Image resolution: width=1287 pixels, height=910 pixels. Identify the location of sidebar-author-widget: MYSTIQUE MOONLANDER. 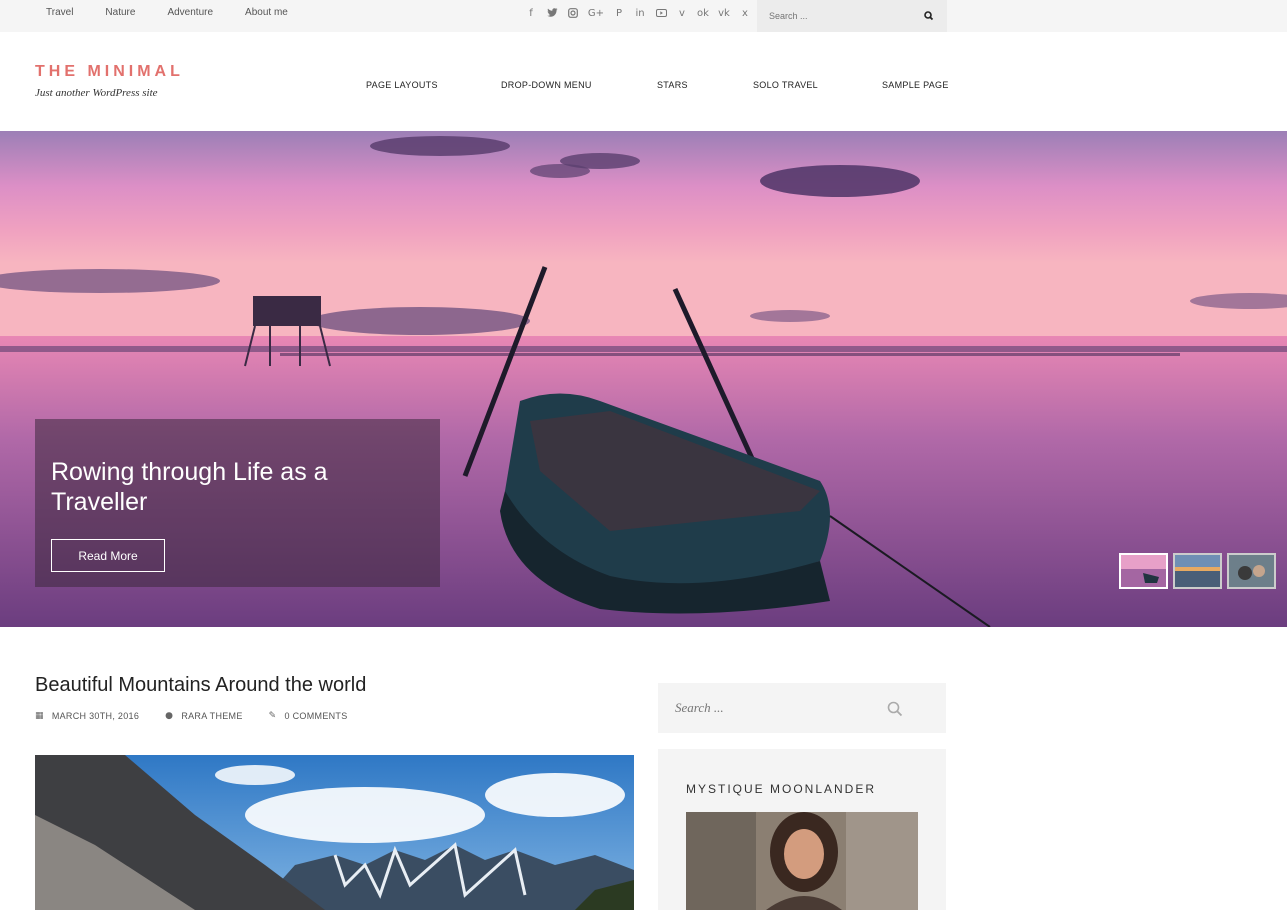
(802, 829).